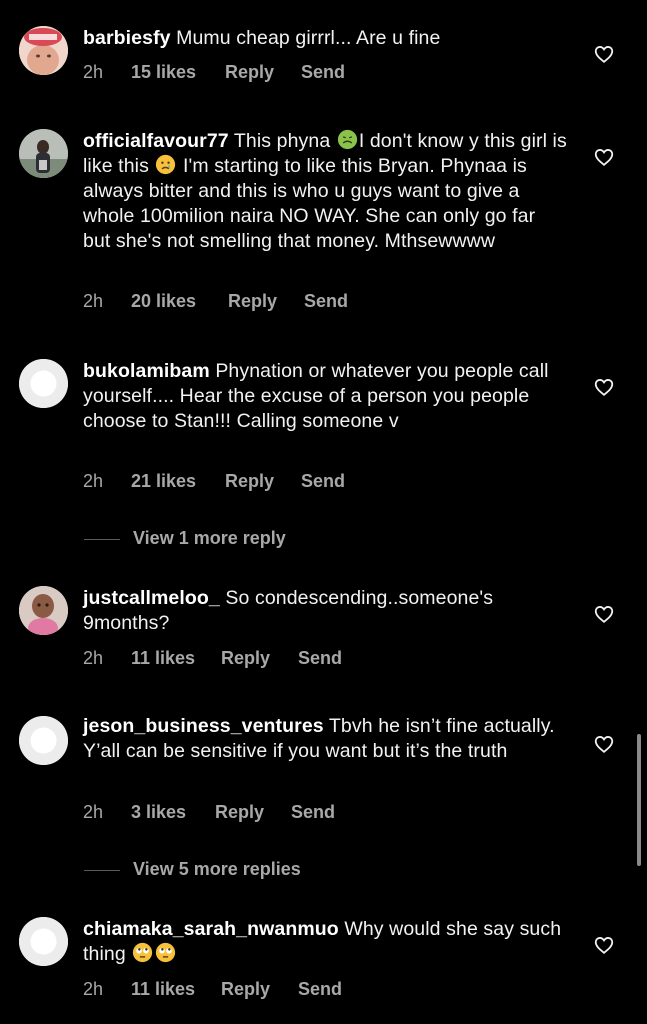 The width and height of the screenshot is (647, 1024). What do you see at coordinates (163, 72) in the screenshot?
I see `likes-count: 15 likes` at bounding box center [163, 72].